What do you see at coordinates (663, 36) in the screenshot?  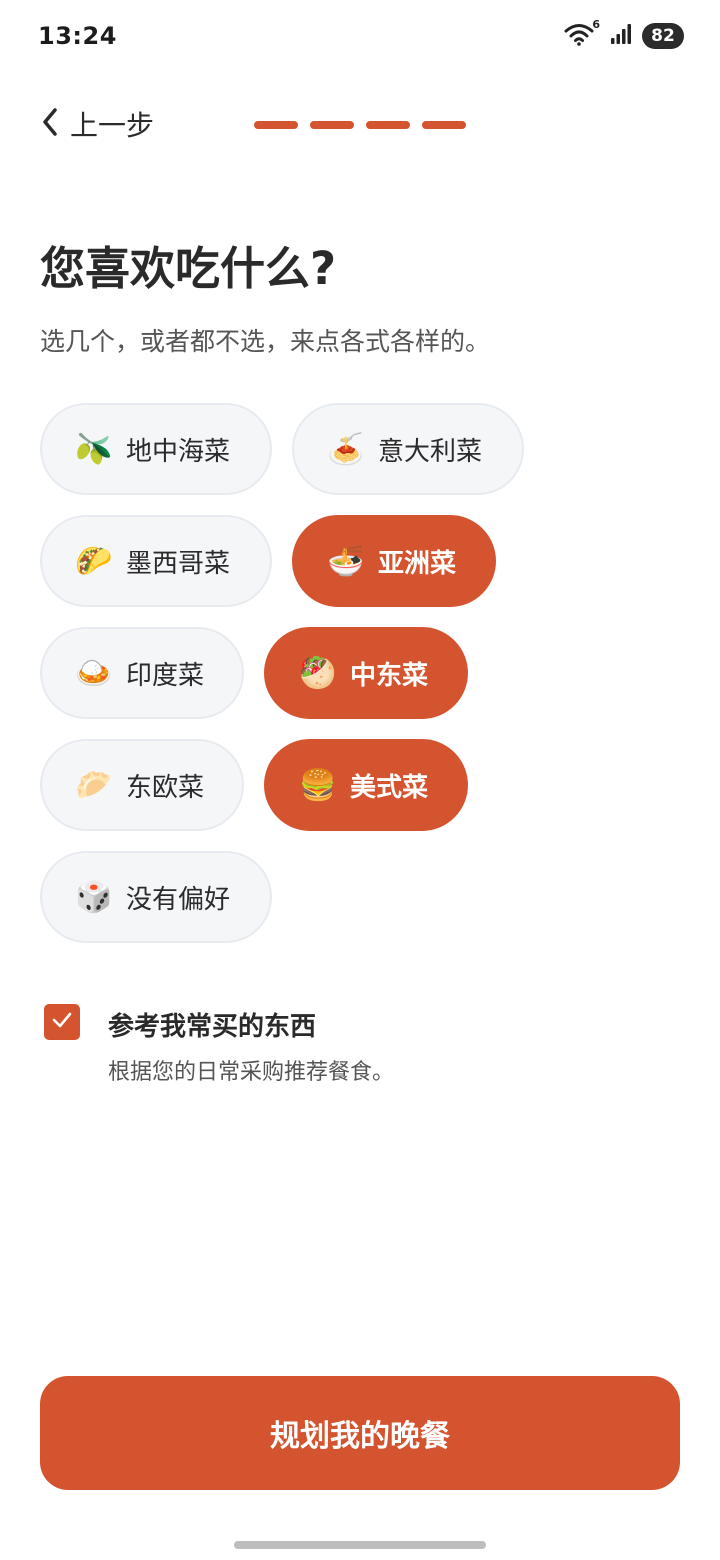 I see `battery-indicator: 82` at bounding box center [663, 36].